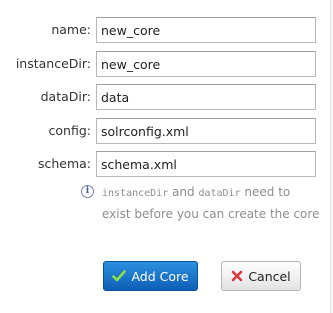  What do you see at coordinates (206, 164) in the screenshot?
I see `schema-input` at bounding box center [206, 164].